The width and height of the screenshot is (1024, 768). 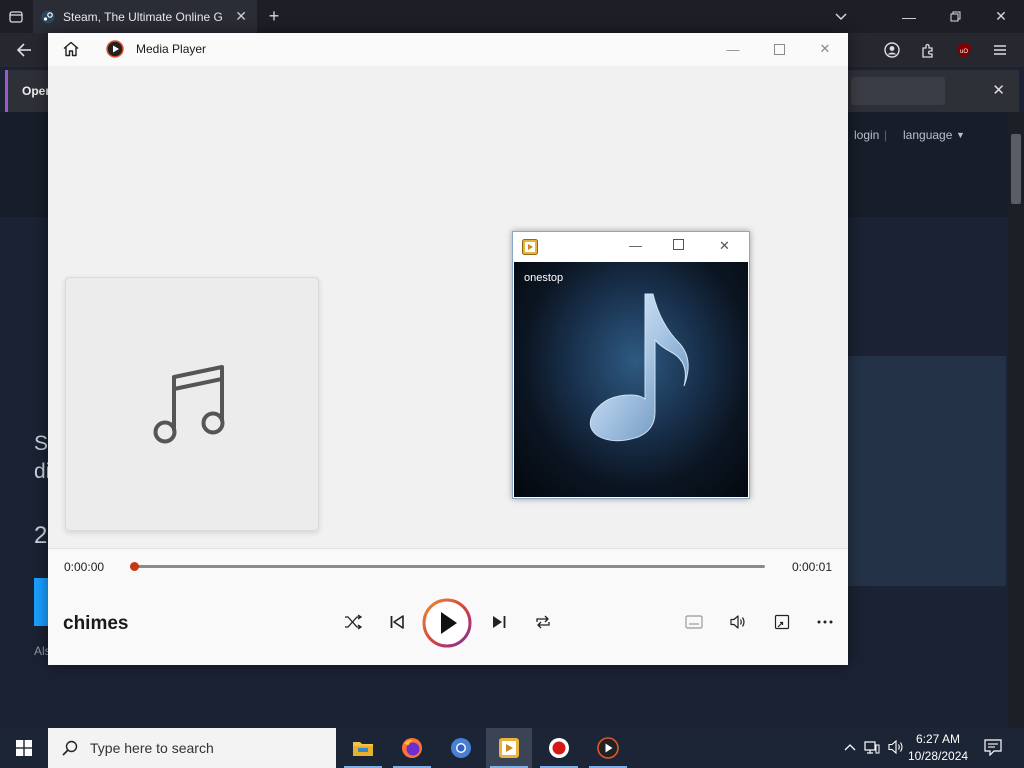 I want to click on browser-restore-button, so click(x=955, y=16).